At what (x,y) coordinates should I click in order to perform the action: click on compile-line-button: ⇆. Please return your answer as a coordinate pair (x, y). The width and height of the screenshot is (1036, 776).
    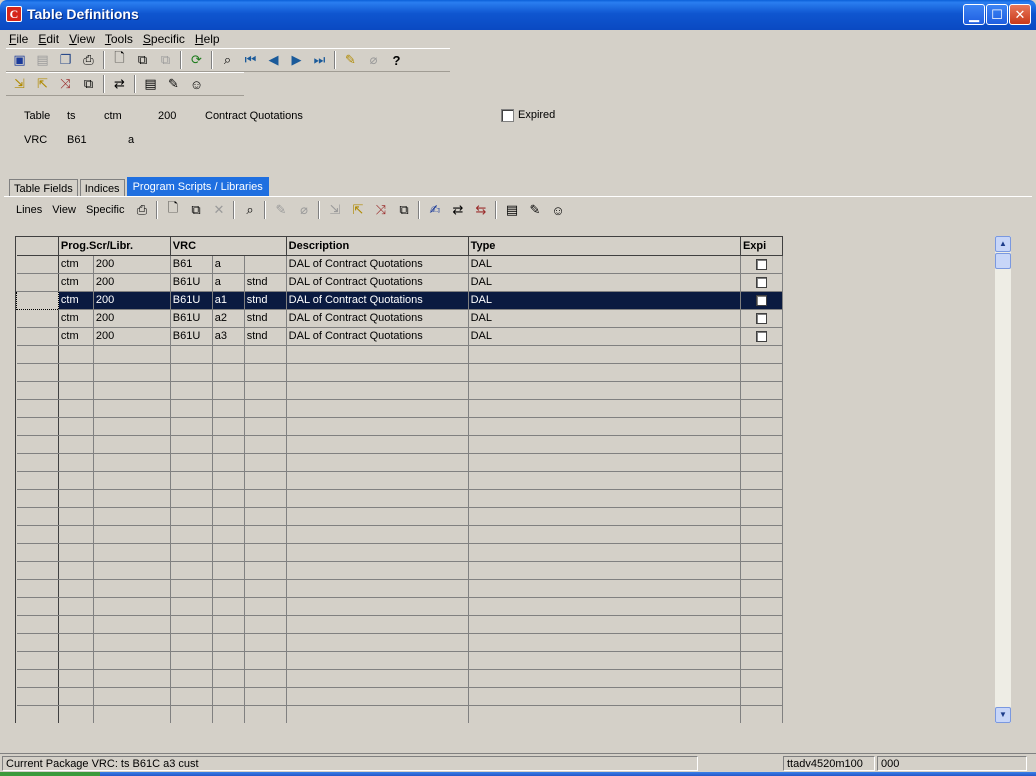
    Looking at the image, I should click on (480, 210).